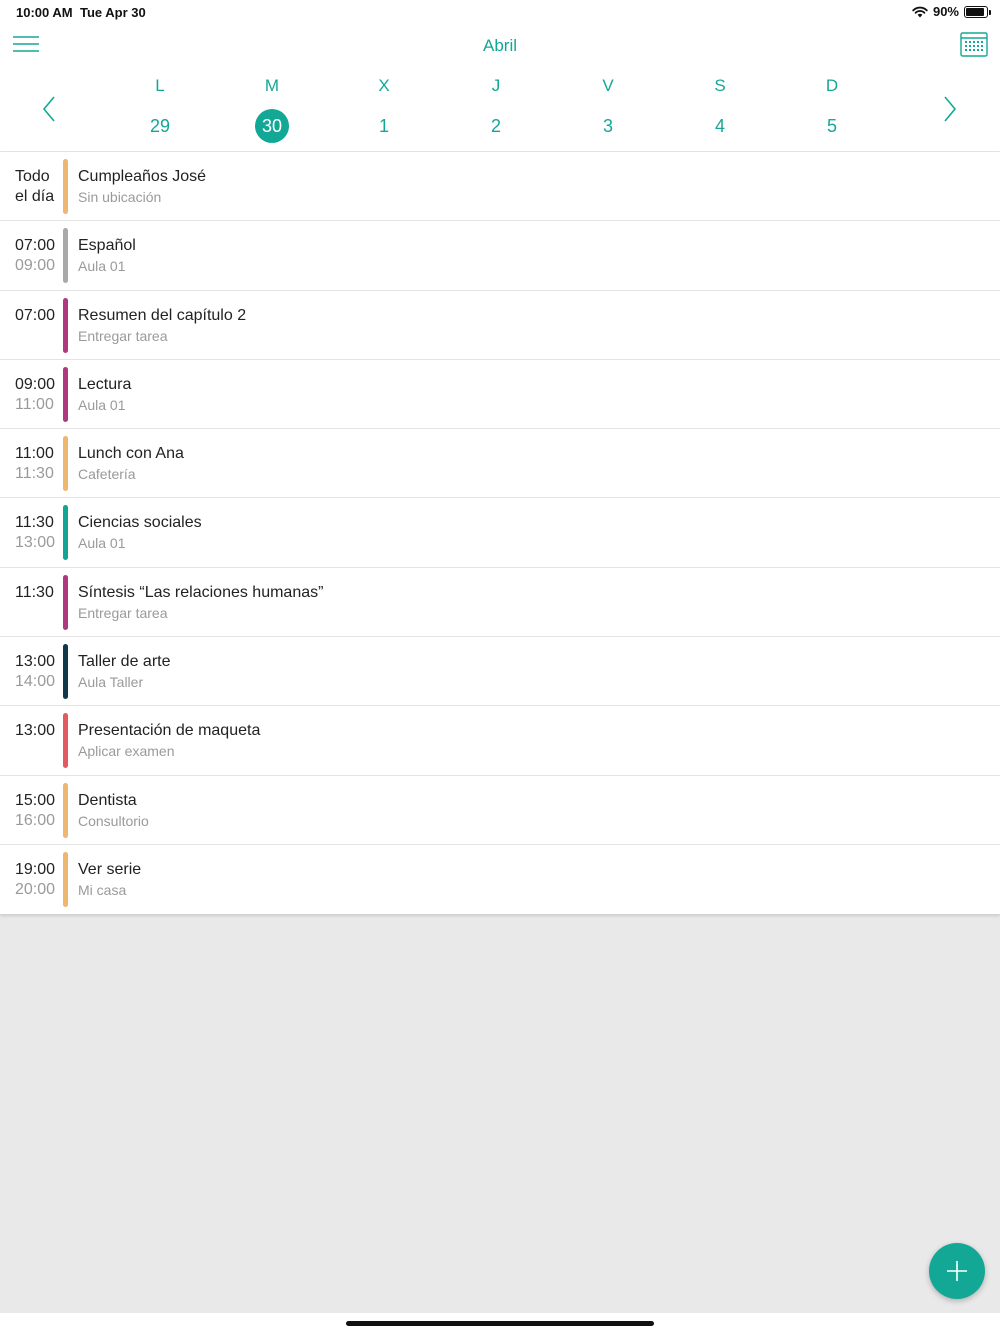  I want to click on day-number-selected: 30, so click(272, 126).